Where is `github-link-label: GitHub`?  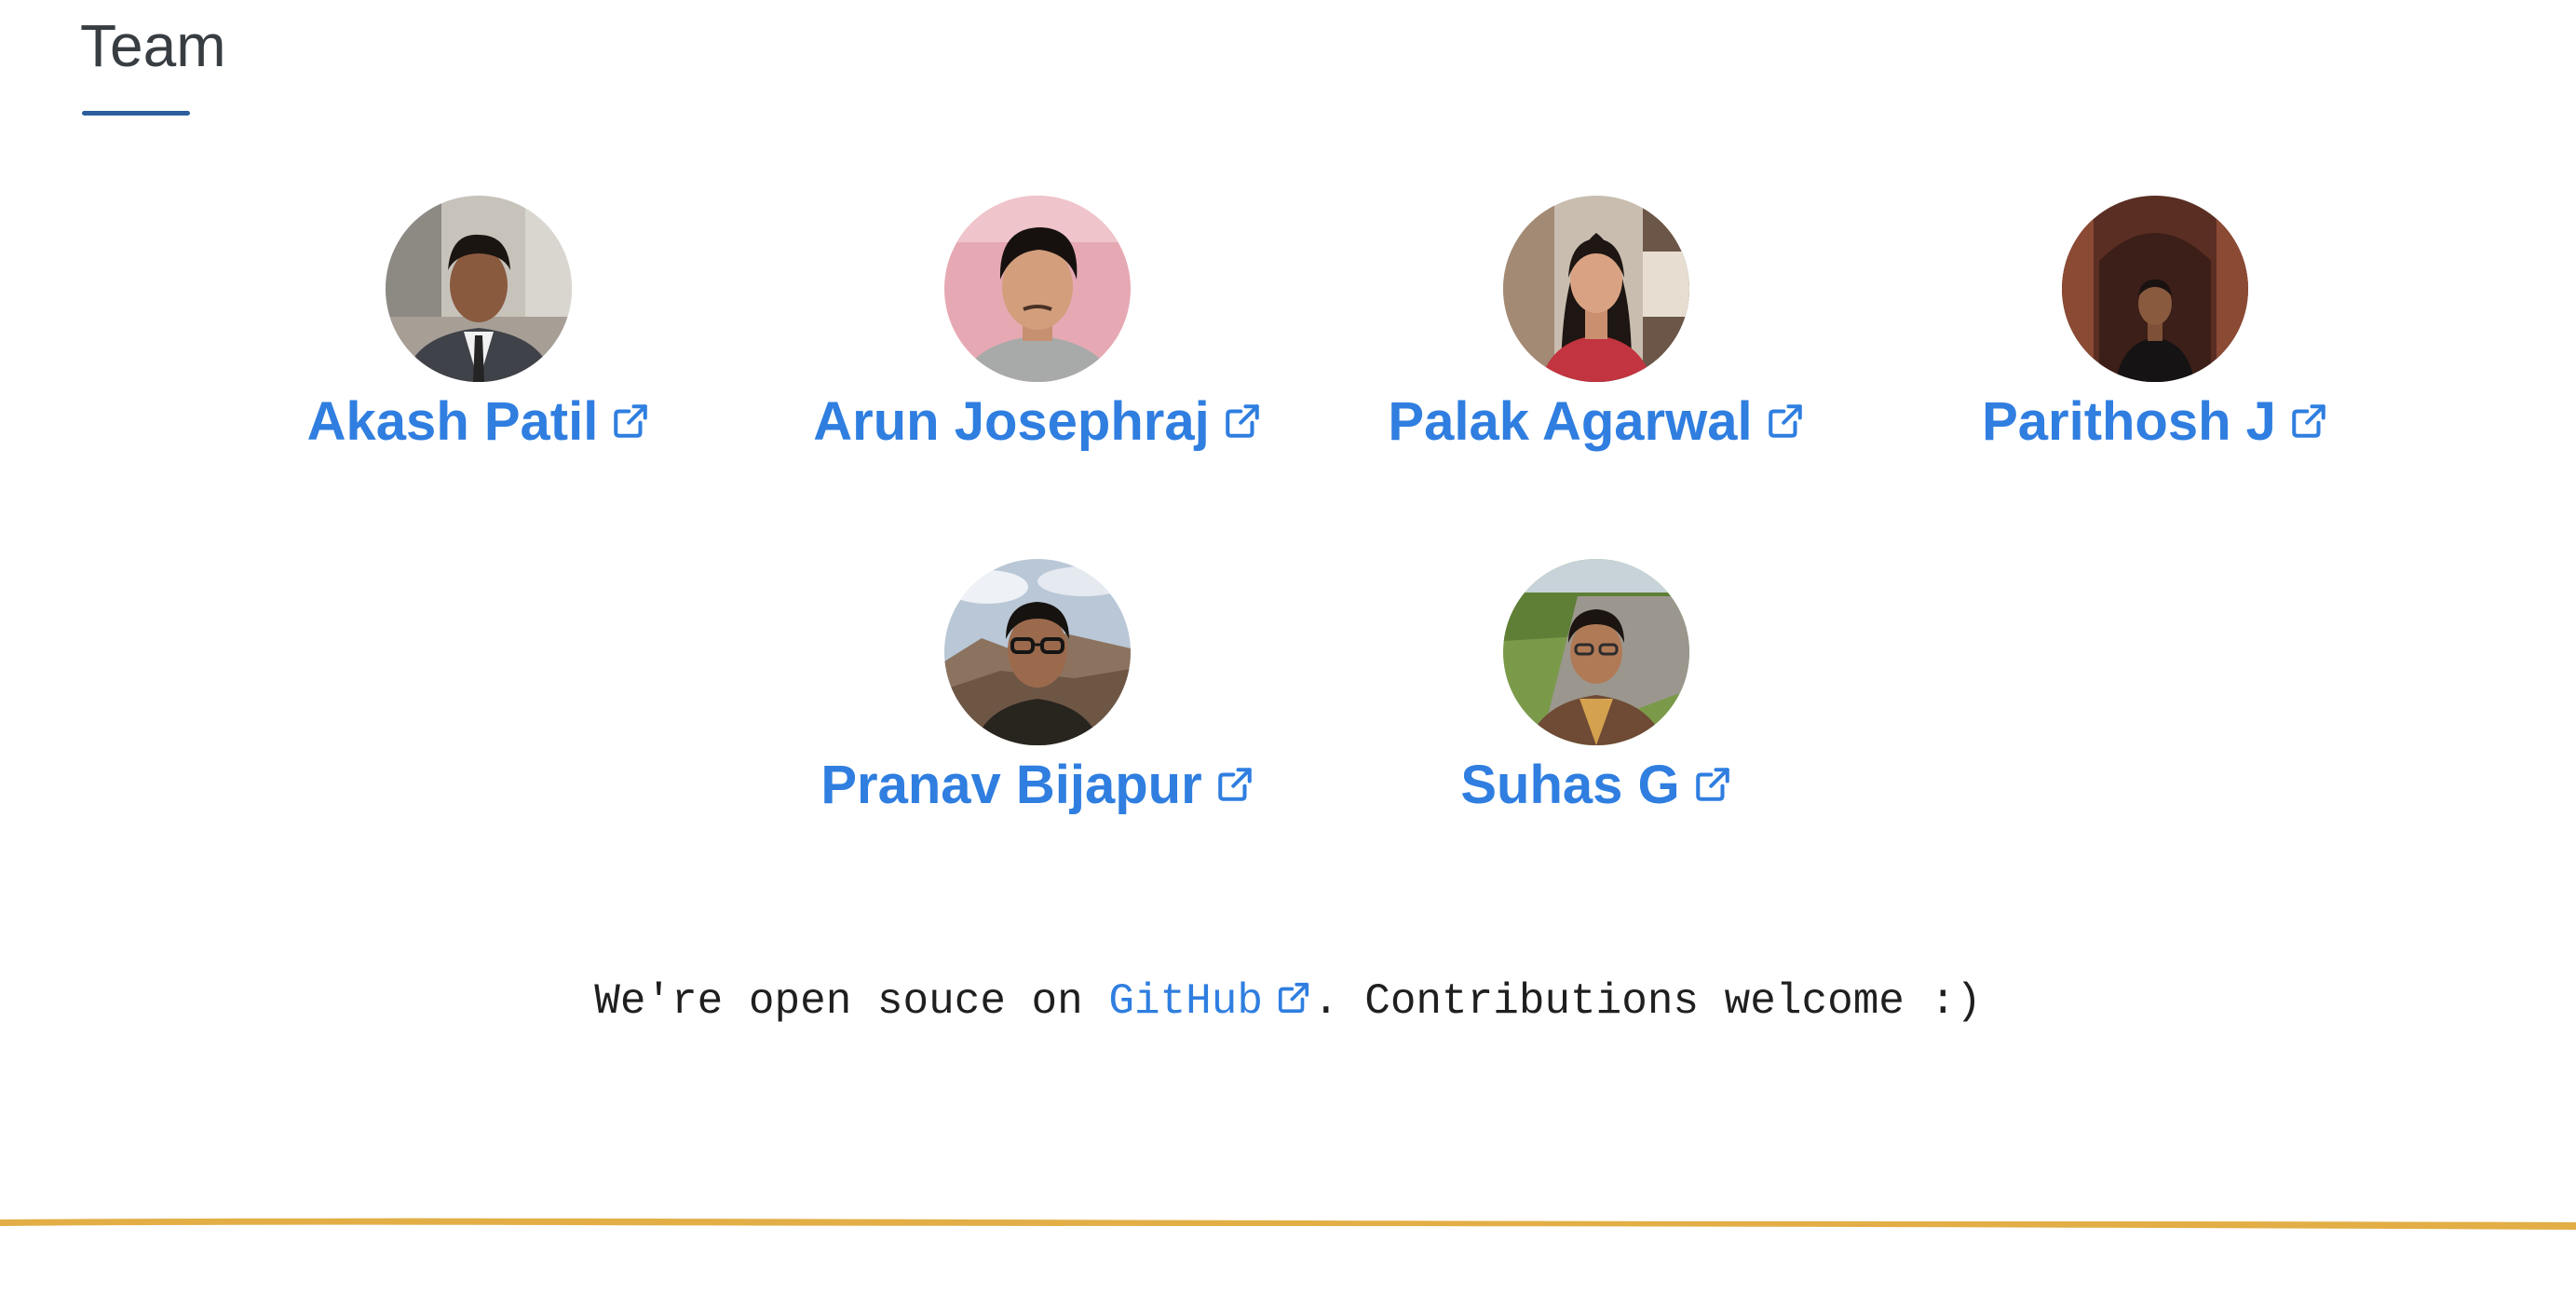 github-link-label: GitHub is located at coordinates (1185, 1001).